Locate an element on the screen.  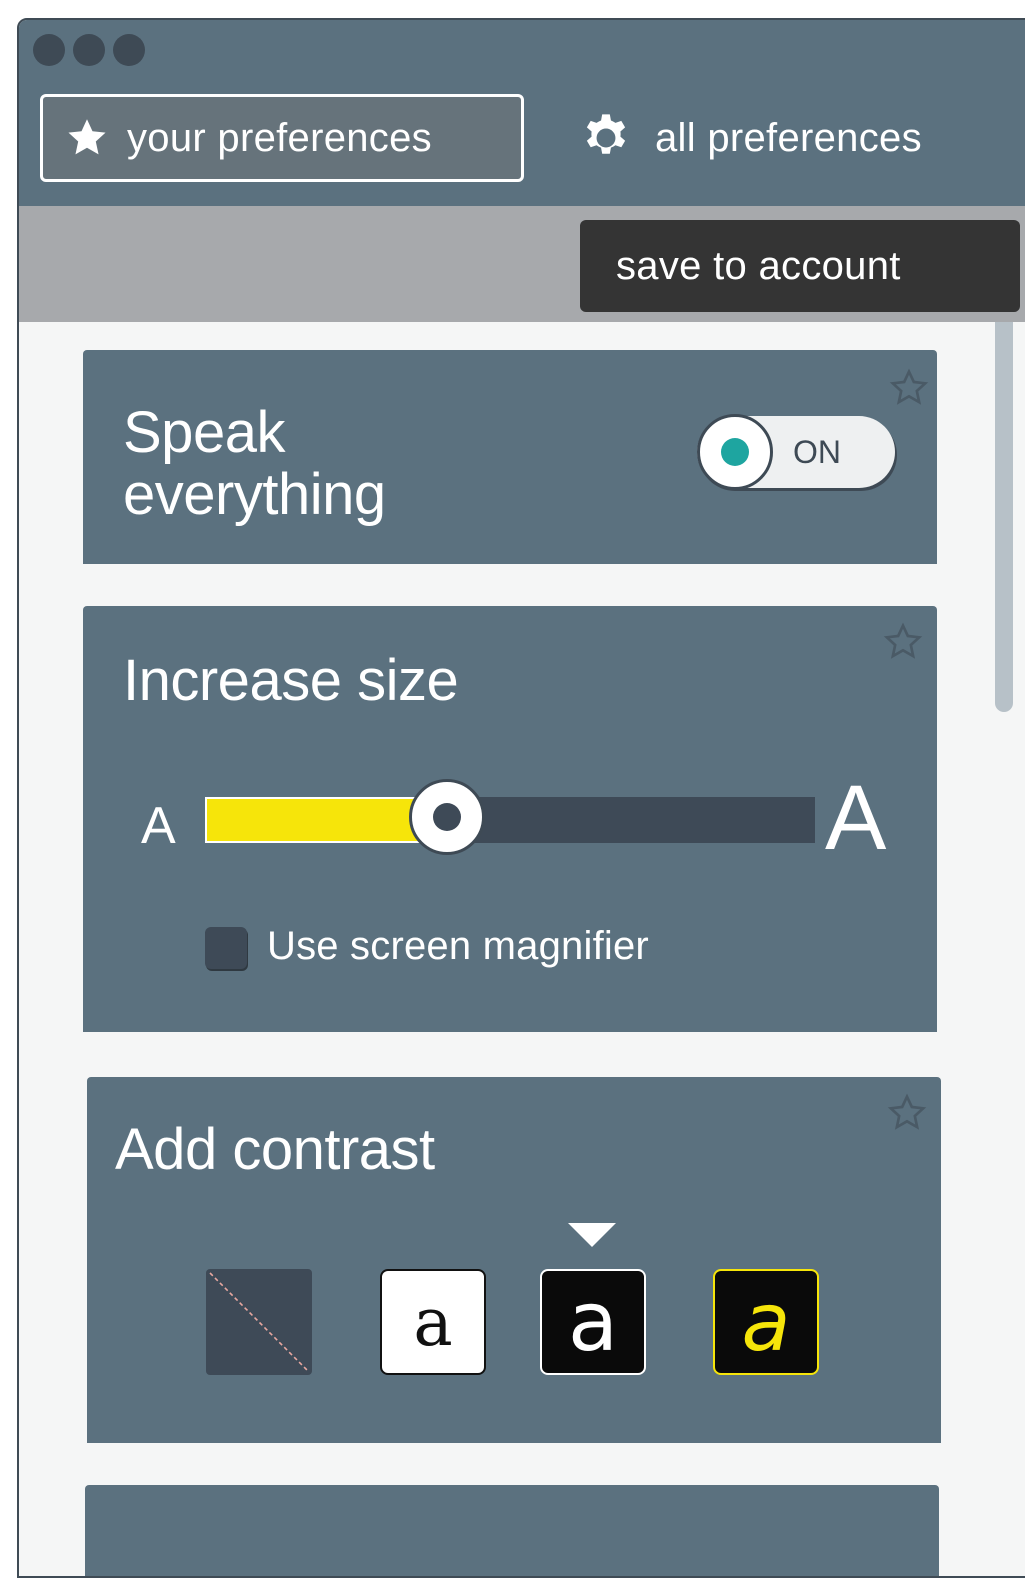
close-dot is located at coordinates (49, 50).